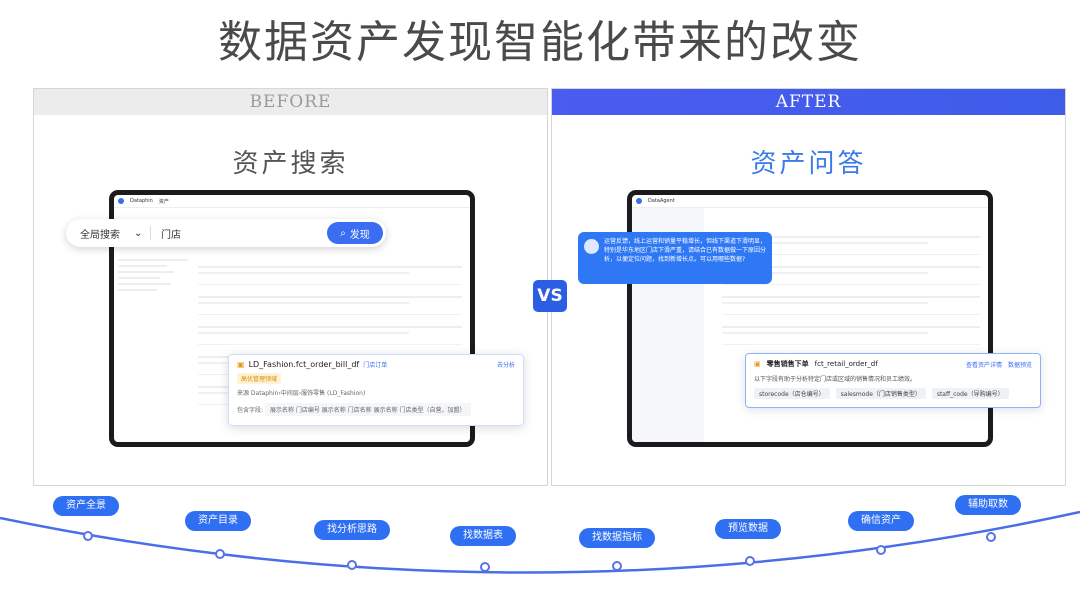 This screenshot has width=1080, height=595. Describe the element at coordinates (86, 506) in the screenshot. I see `step-label: 资产全景` at that location.